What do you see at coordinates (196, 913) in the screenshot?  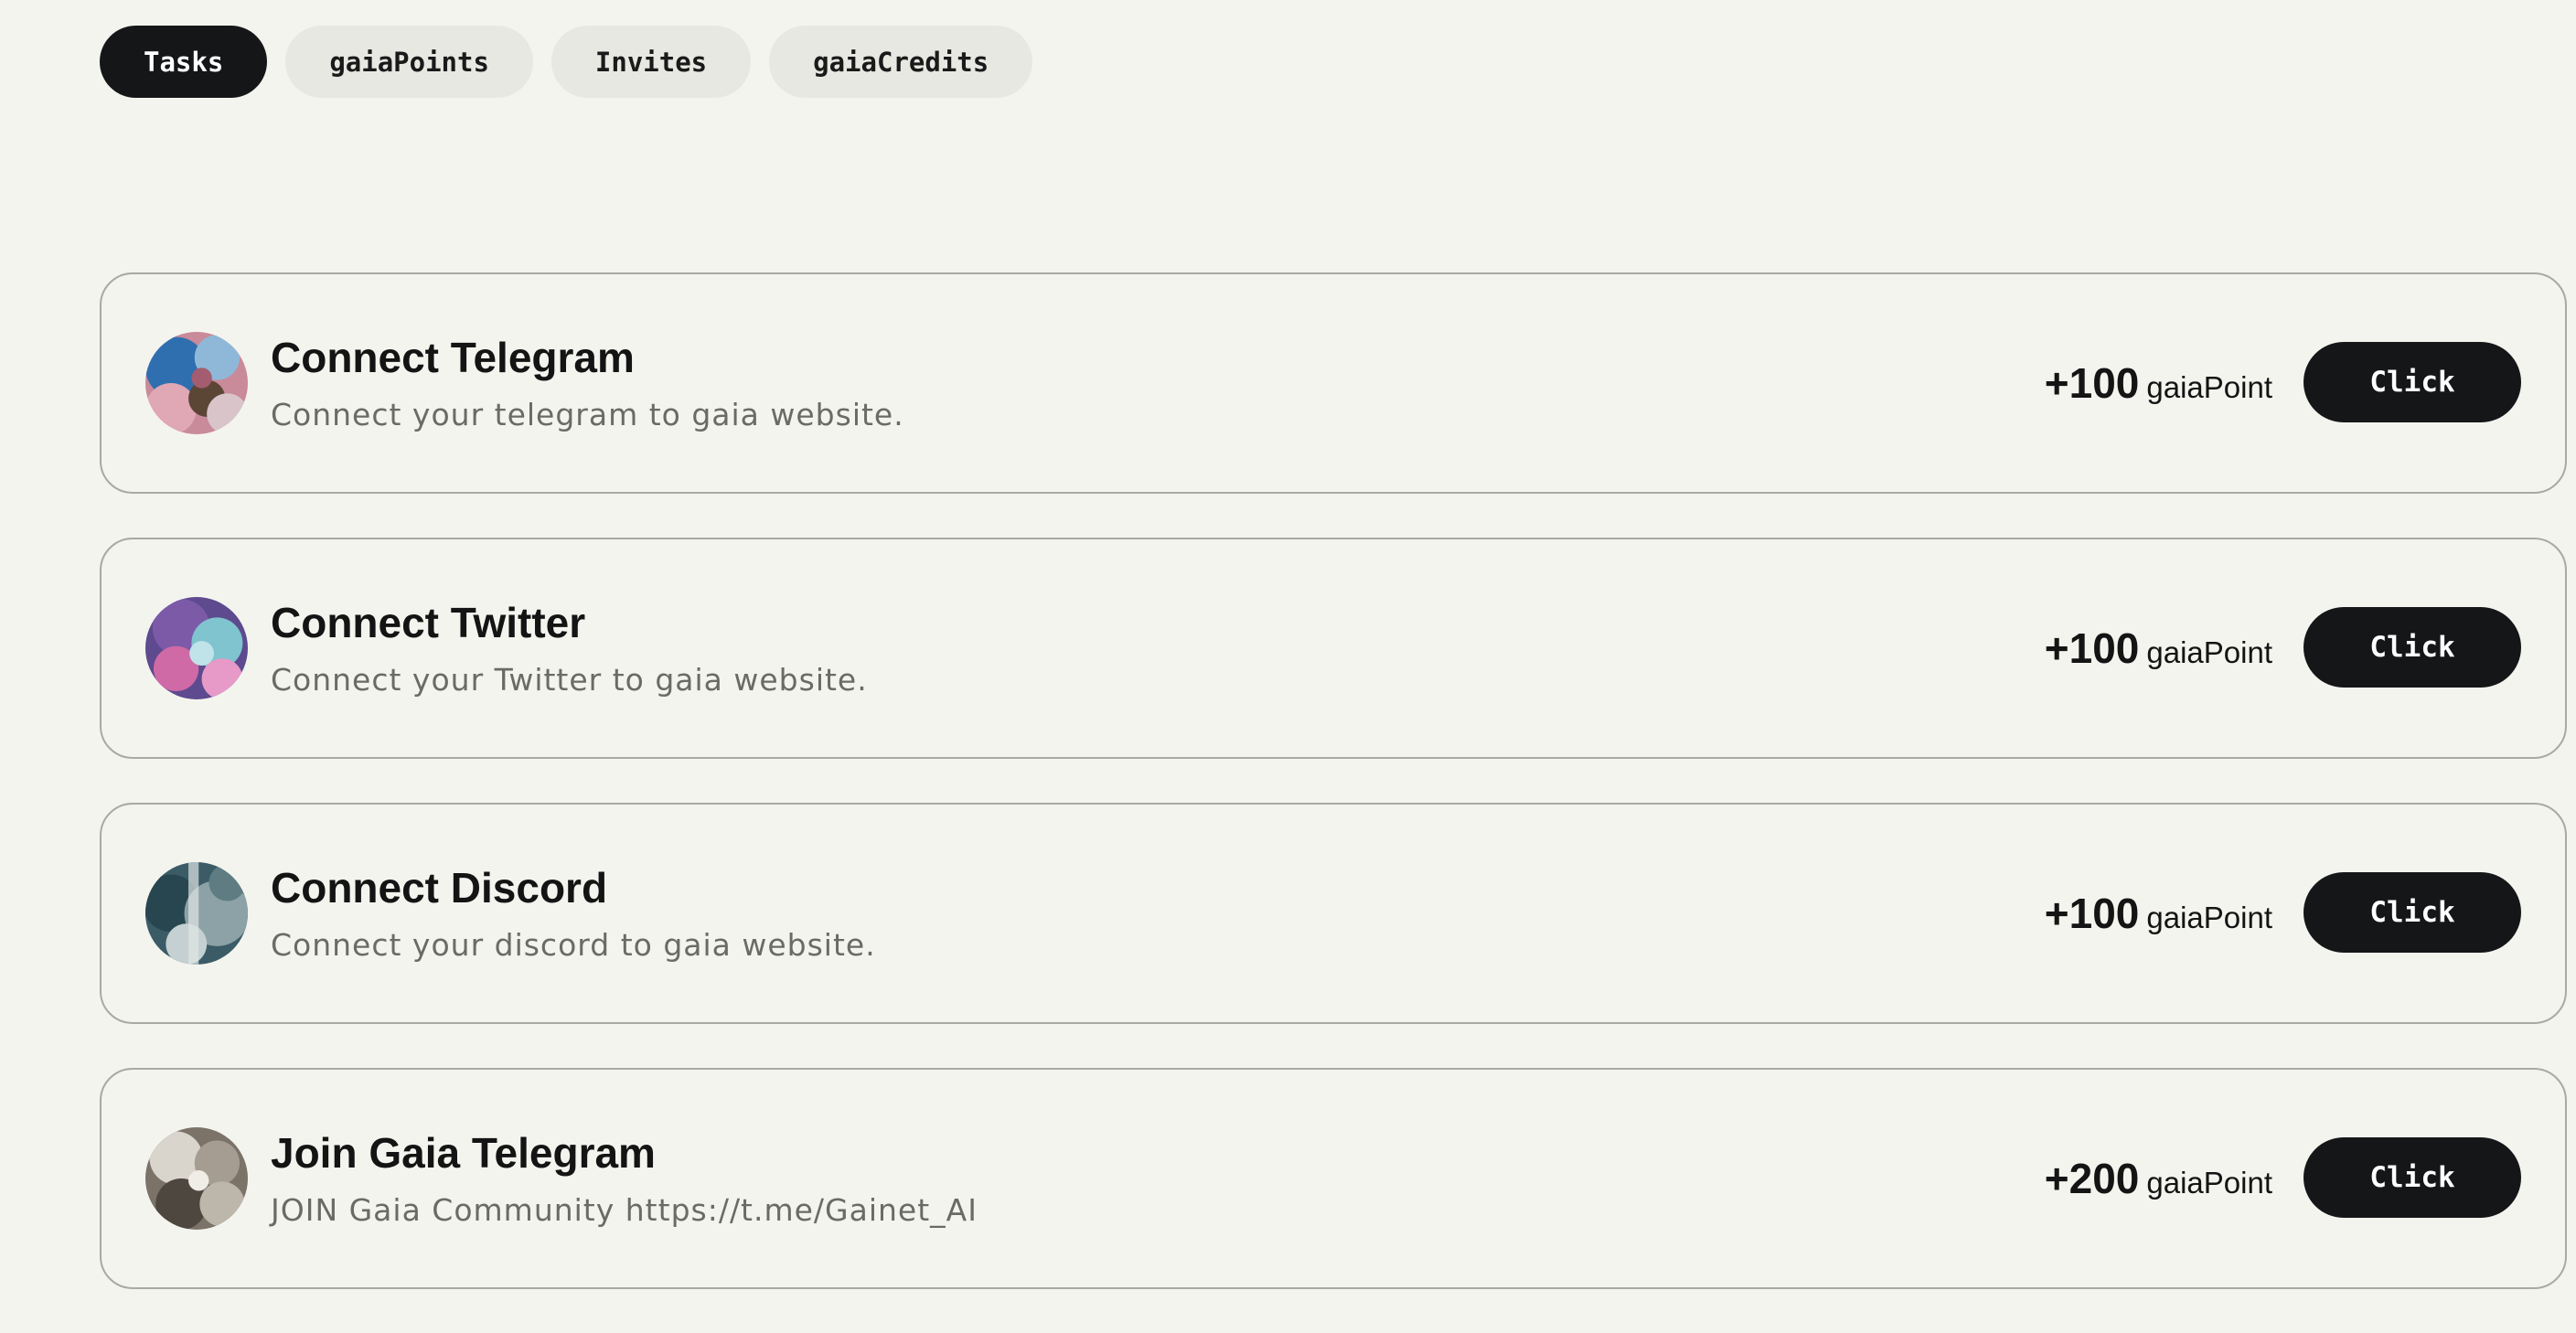 I see `abstract-teal-grey-avatar-icon` at bounding box center [196, 913].